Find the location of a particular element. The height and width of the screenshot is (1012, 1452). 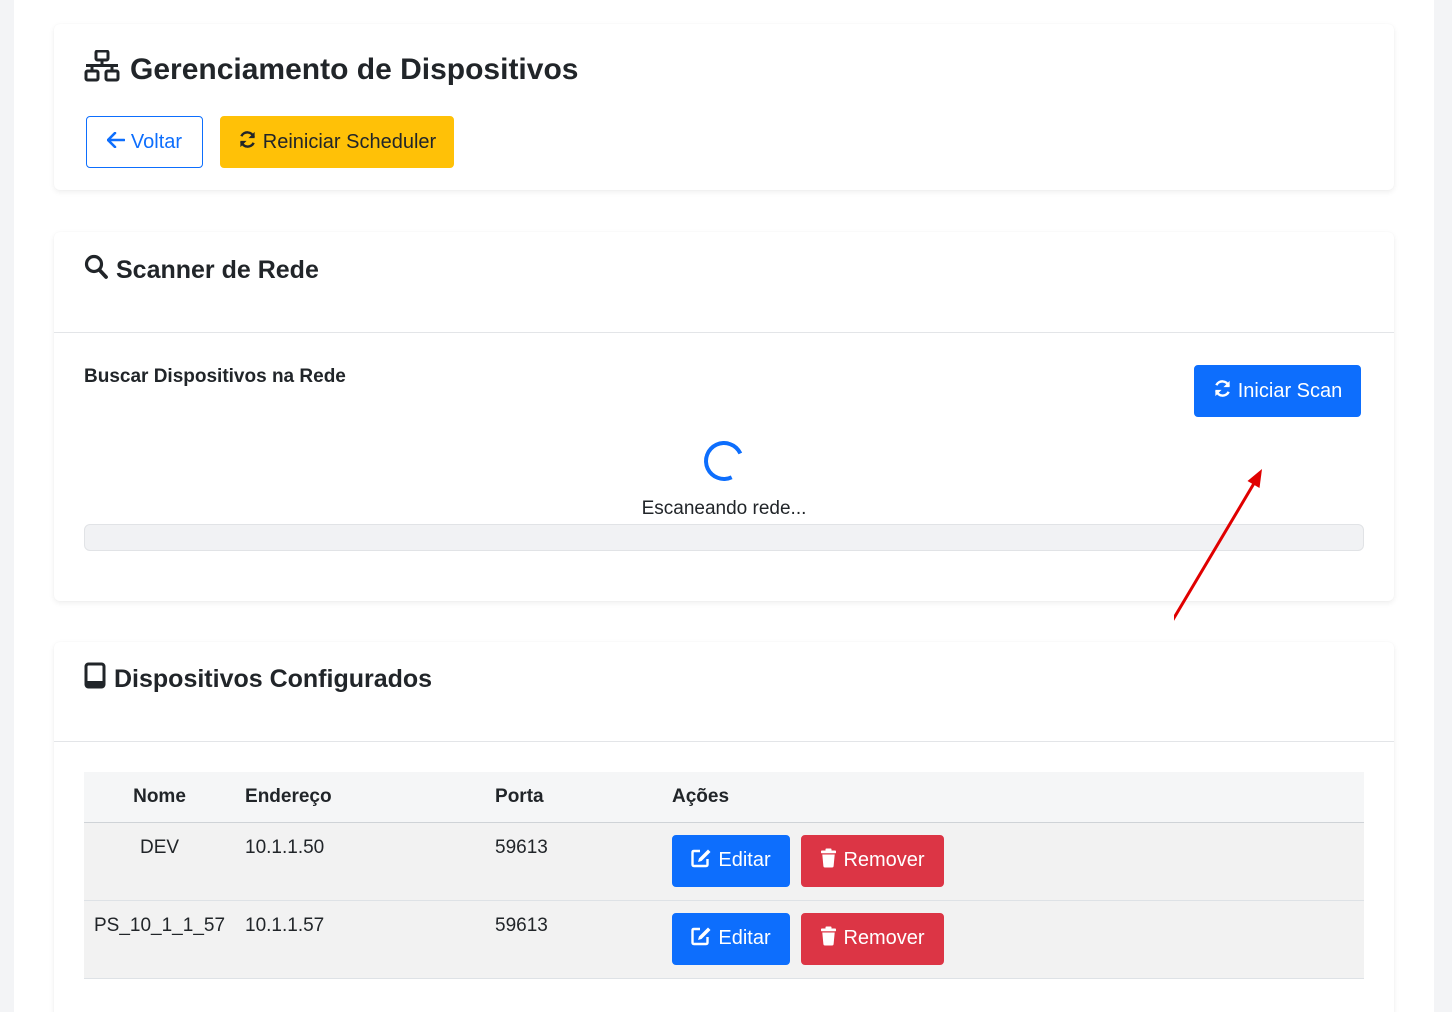

scanner-title-text: Scanner de Rede is located at coordinates (217, 270).